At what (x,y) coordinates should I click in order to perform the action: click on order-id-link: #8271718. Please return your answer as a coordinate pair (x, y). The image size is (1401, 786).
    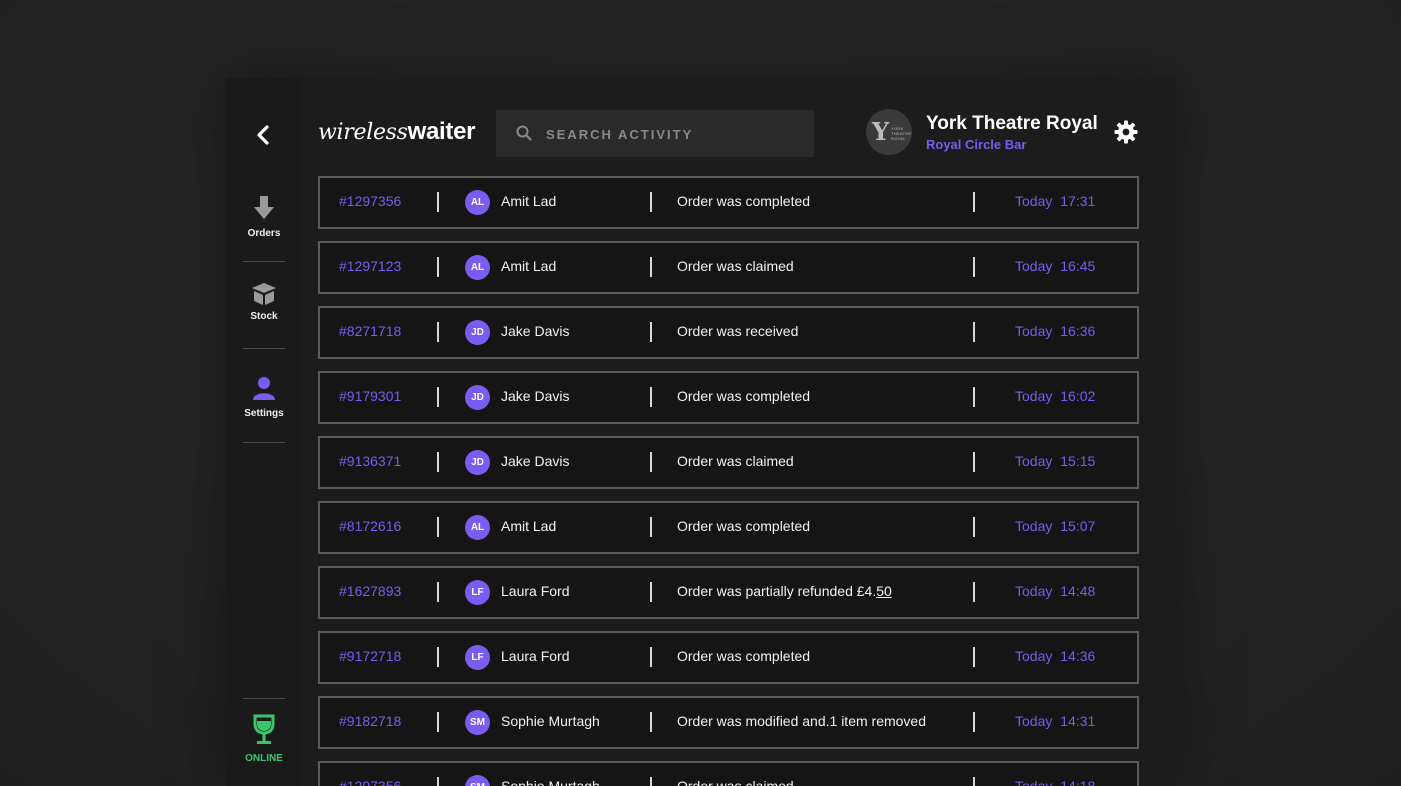
    Looking at the image, I should click on (370, 331).